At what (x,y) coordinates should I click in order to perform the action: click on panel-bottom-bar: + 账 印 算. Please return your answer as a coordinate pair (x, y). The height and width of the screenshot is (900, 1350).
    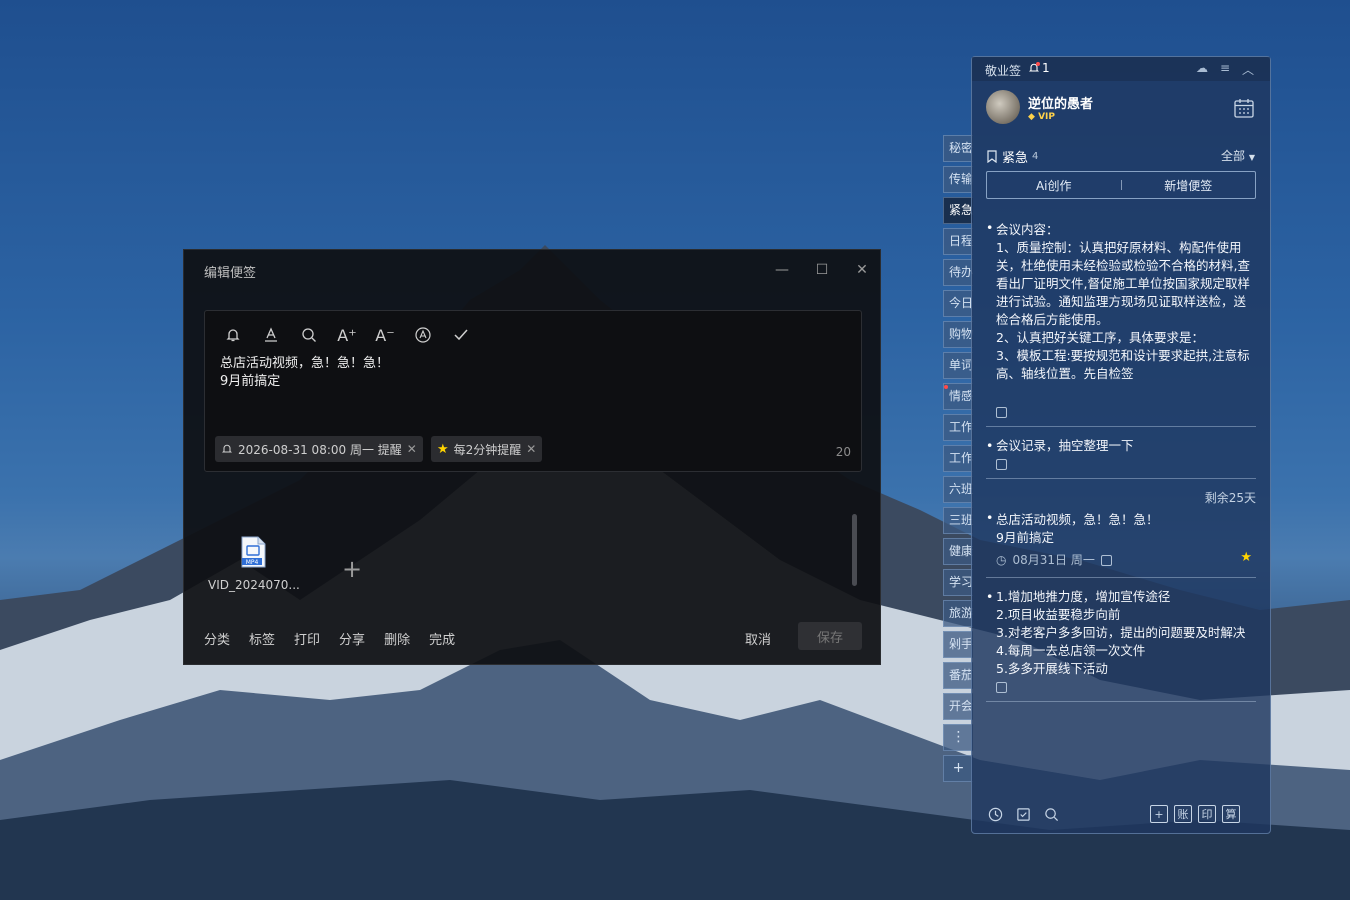
    Looking at the image, I should click on (1122, 816).